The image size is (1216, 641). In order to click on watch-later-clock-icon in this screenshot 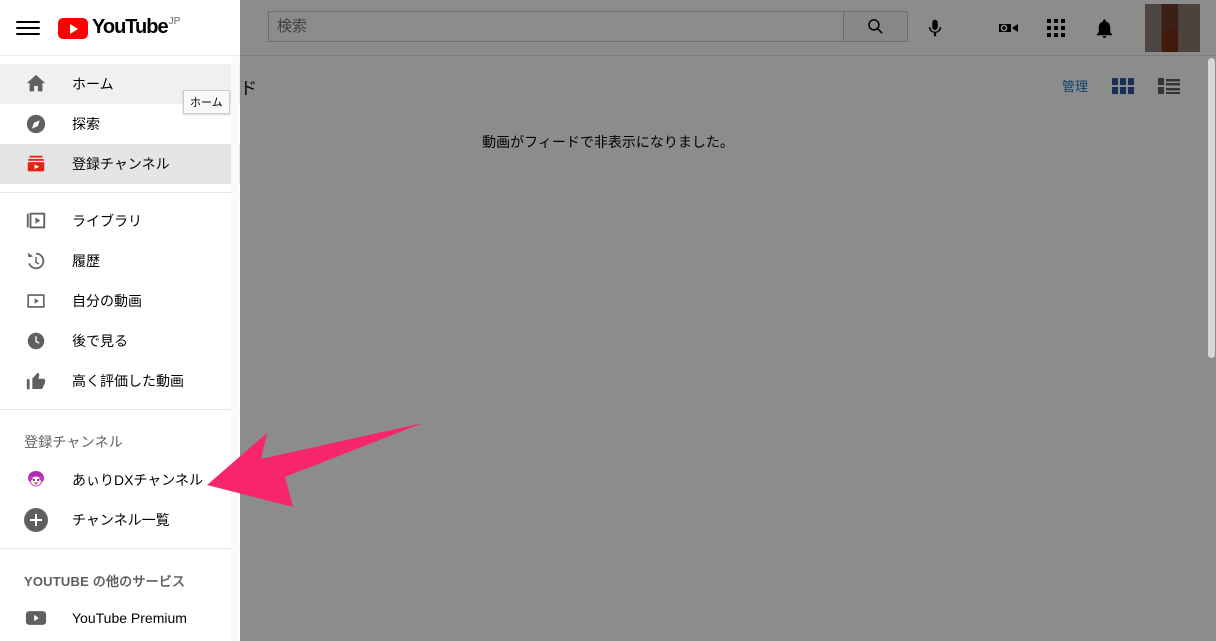, I will do `click(36, 341)`.